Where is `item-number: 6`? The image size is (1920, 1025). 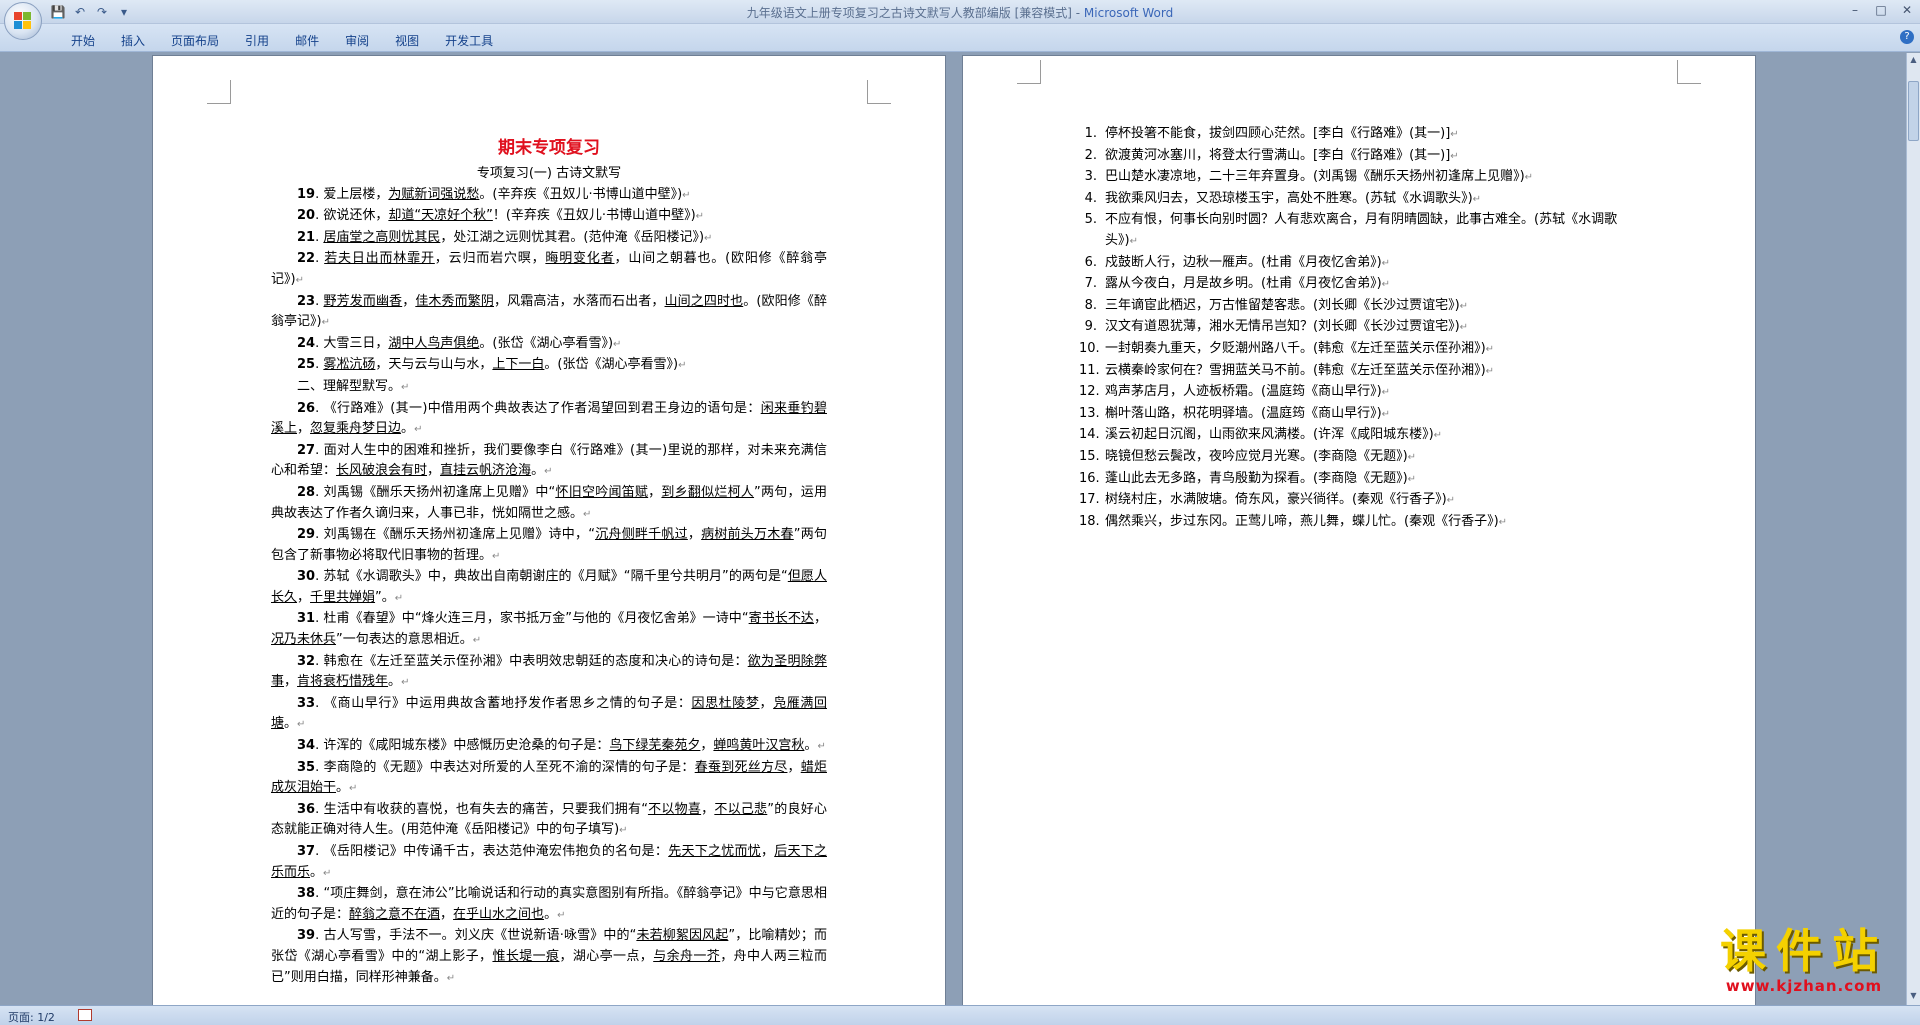
item-number: 6 is located at coordinates (1088, 263).